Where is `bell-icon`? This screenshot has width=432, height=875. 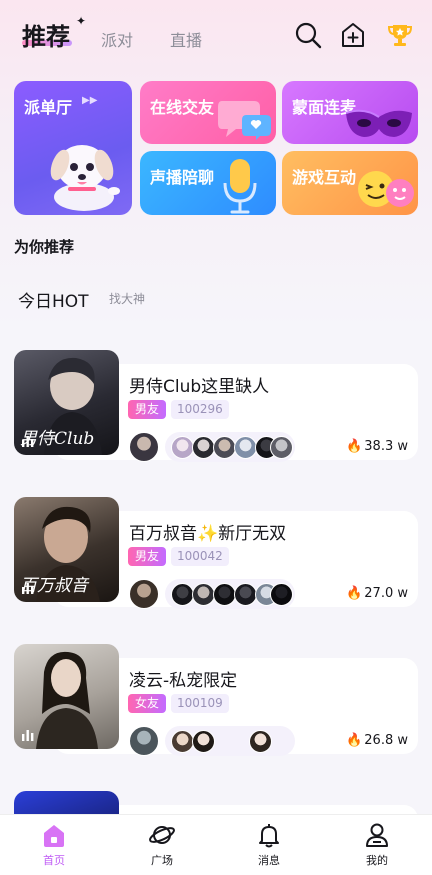 bell-icon is located at coordinates (269, 836).